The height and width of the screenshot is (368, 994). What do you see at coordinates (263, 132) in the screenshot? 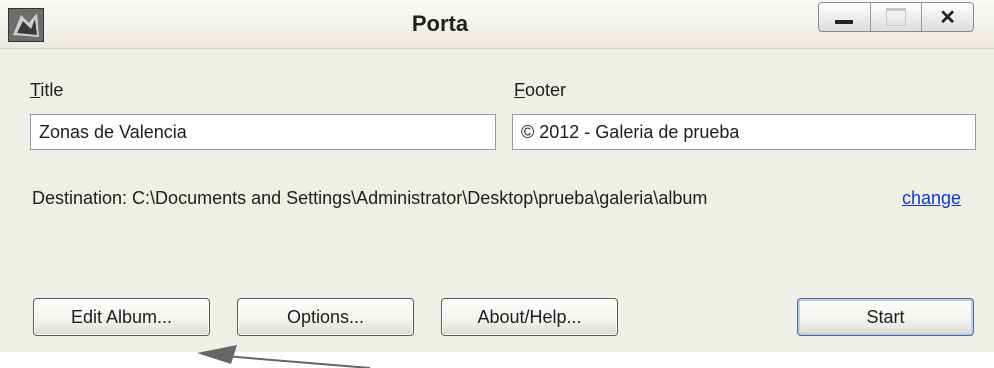
I see `title-input: Zonas de Valencia` at bounding box center [263, 132].